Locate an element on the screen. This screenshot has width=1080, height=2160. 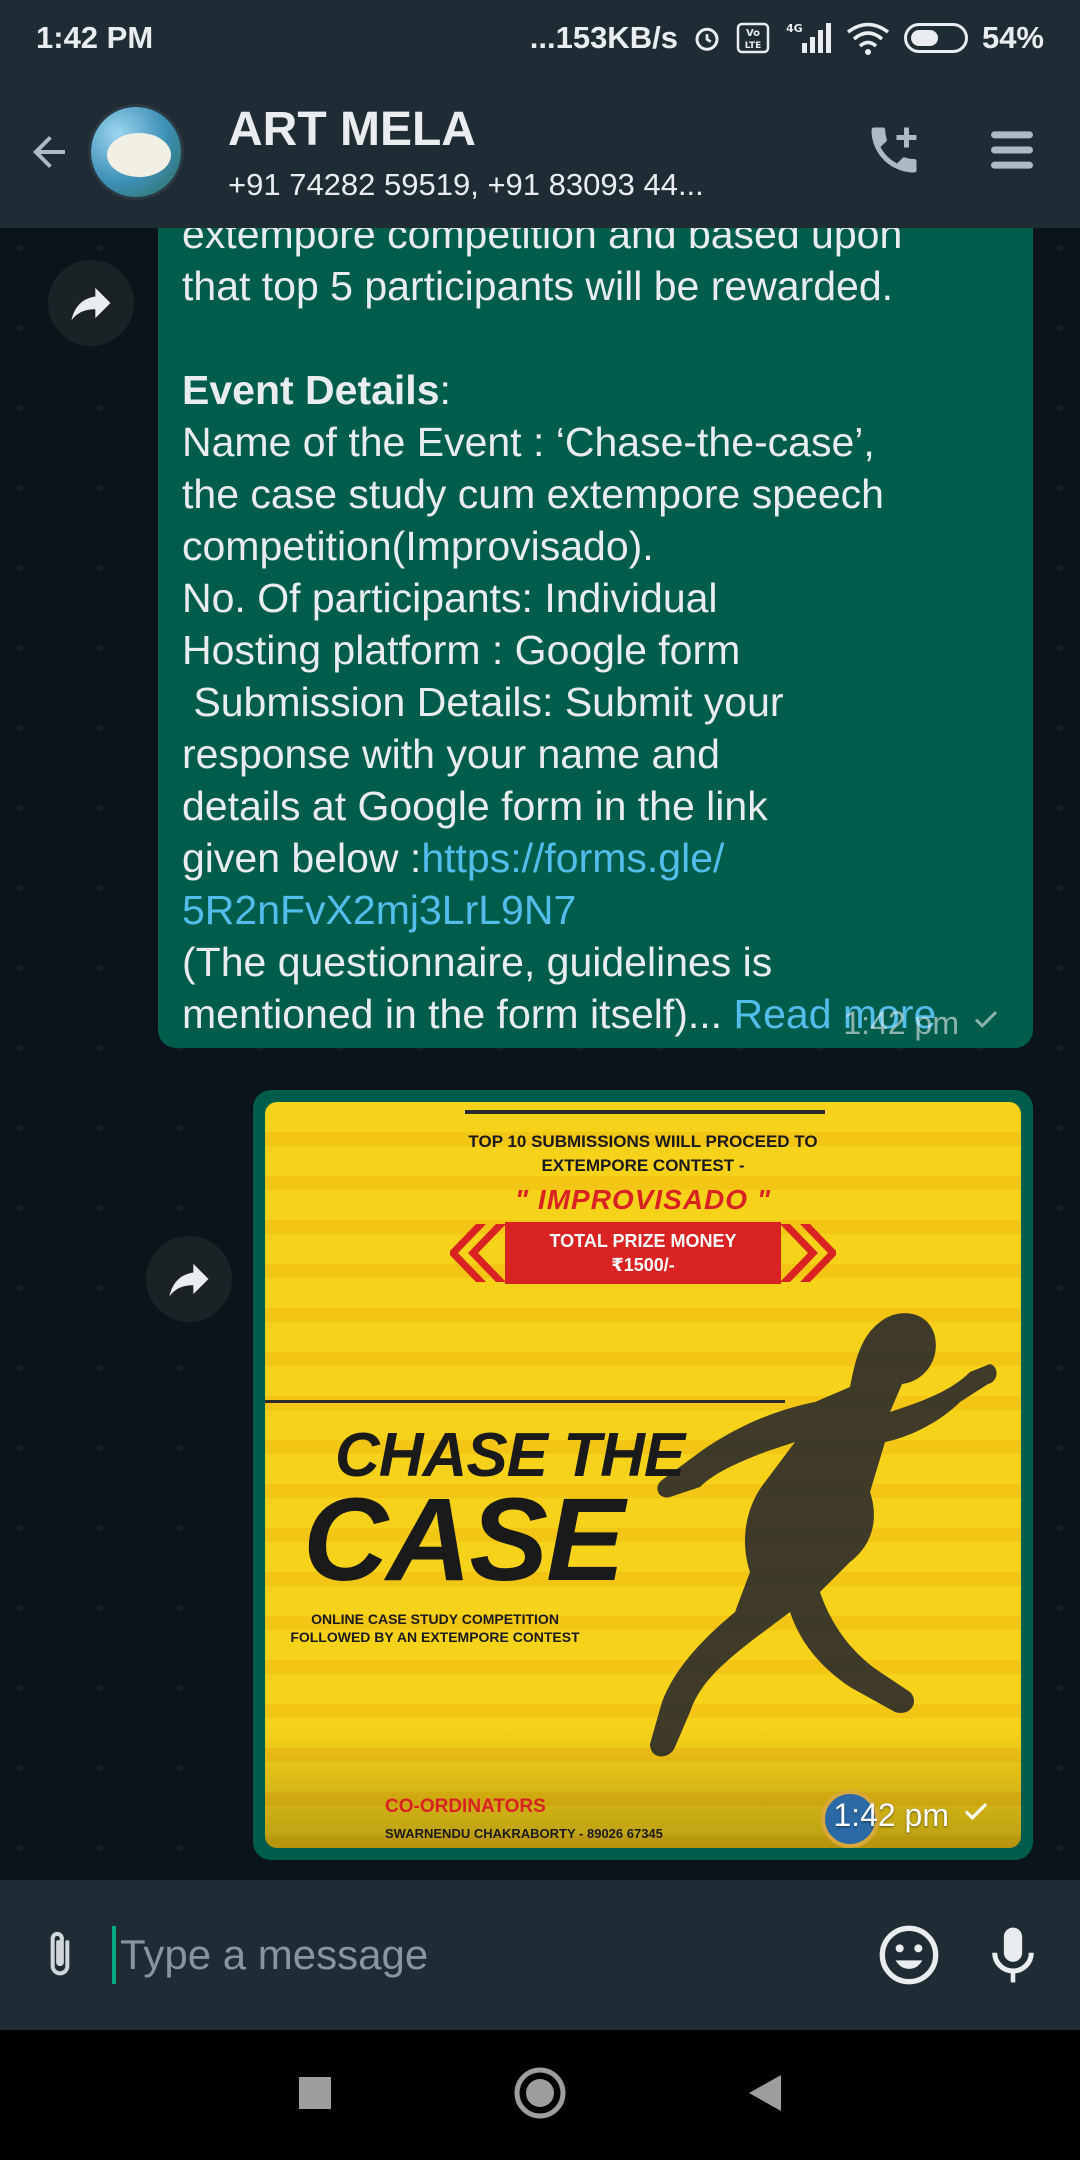
message-composer: Type a message is located at coordinates (540, 1955).